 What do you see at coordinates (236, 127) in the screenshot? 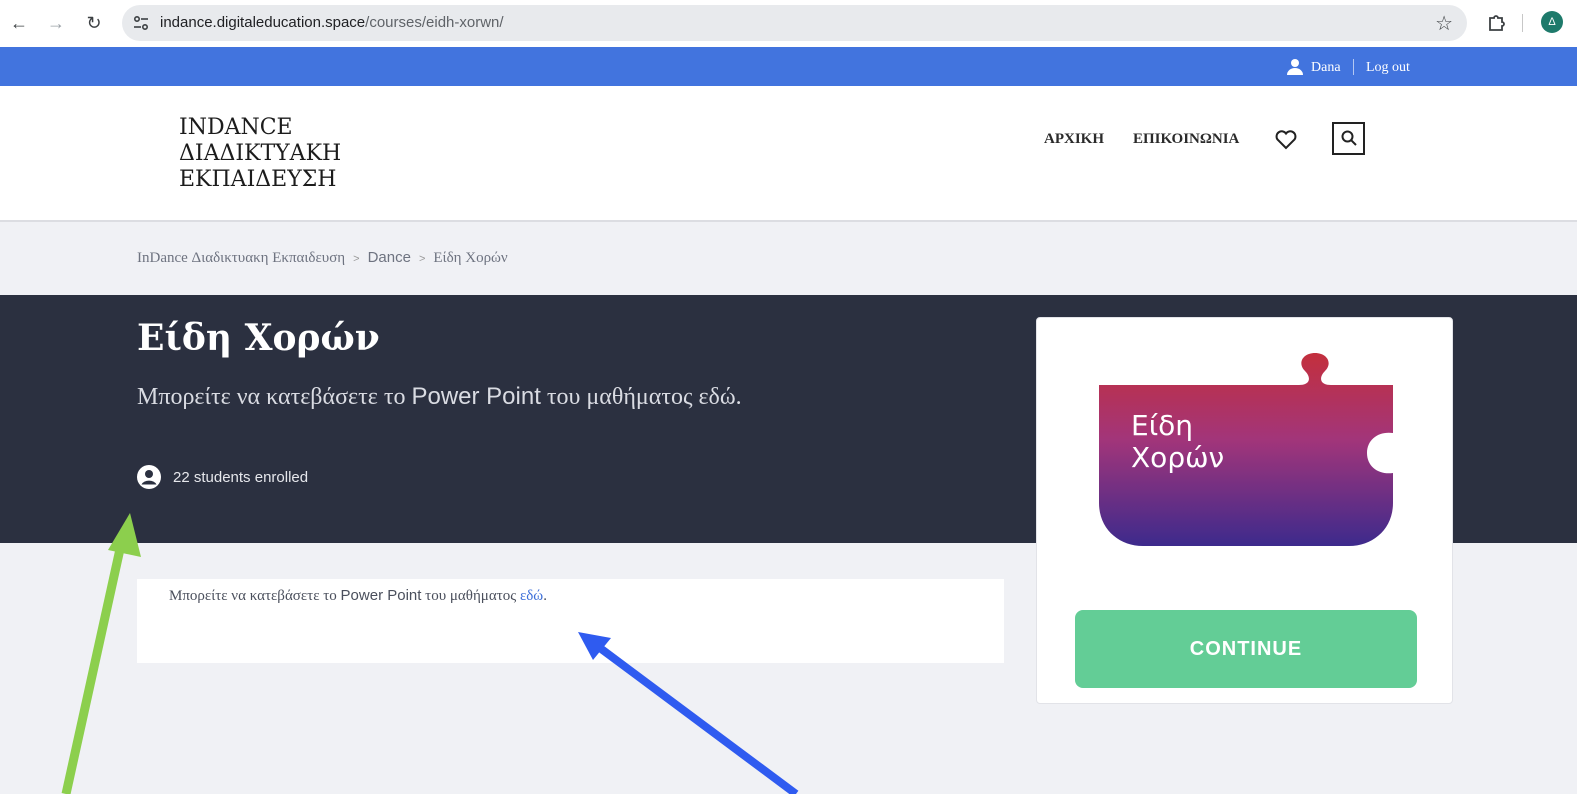
I see `logo-line: INDANCE` at bounding box center [236, 127].